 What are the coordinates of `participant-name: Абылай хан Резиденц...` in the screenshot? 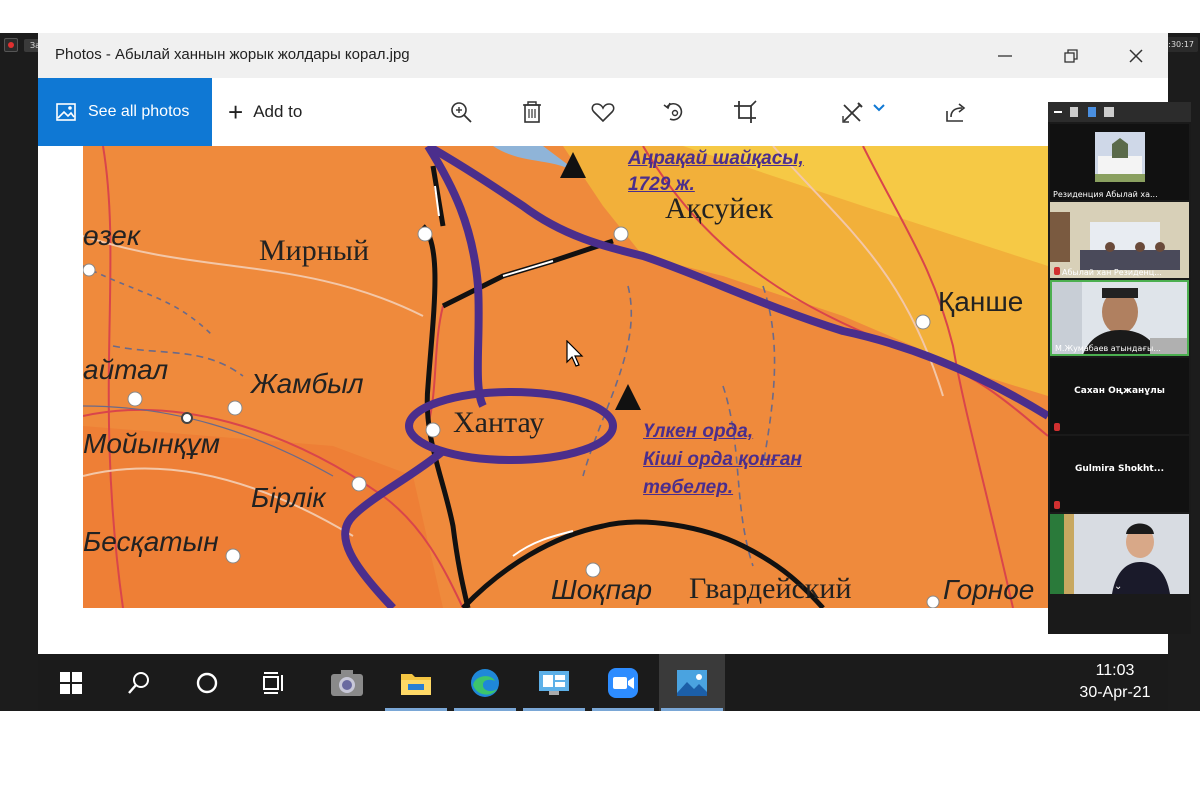 It's located at (1112, 272).